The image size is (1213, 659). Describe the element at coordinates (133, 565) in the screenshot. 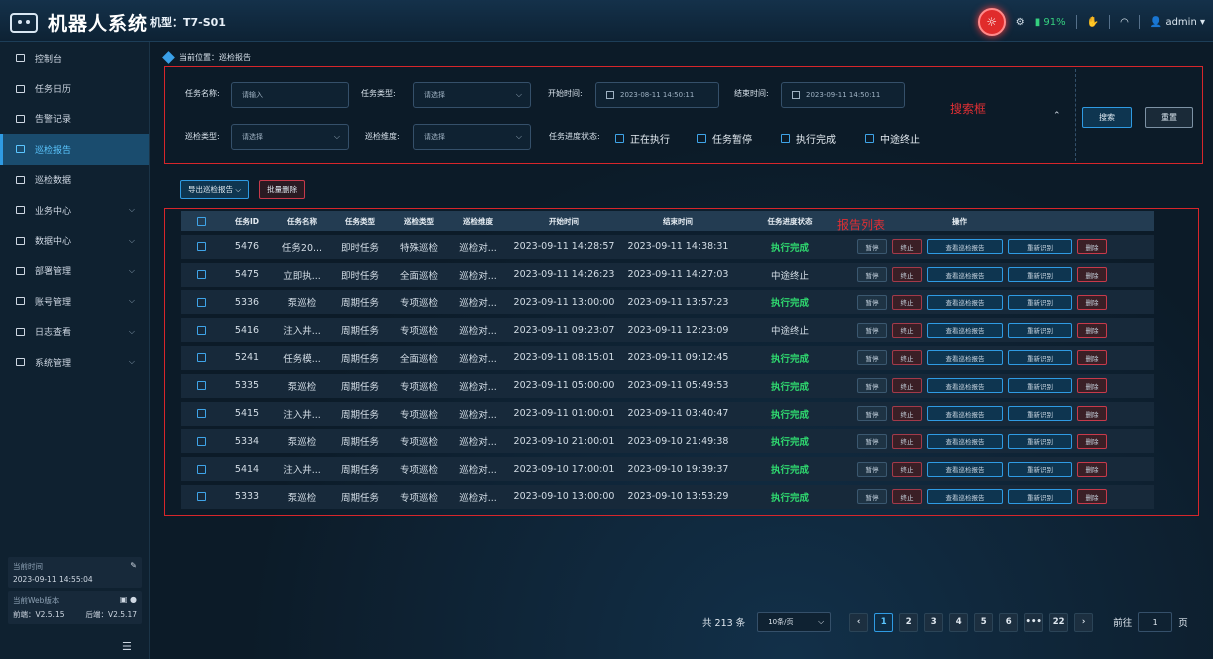

I see `edit-icon: ✎` at that location.